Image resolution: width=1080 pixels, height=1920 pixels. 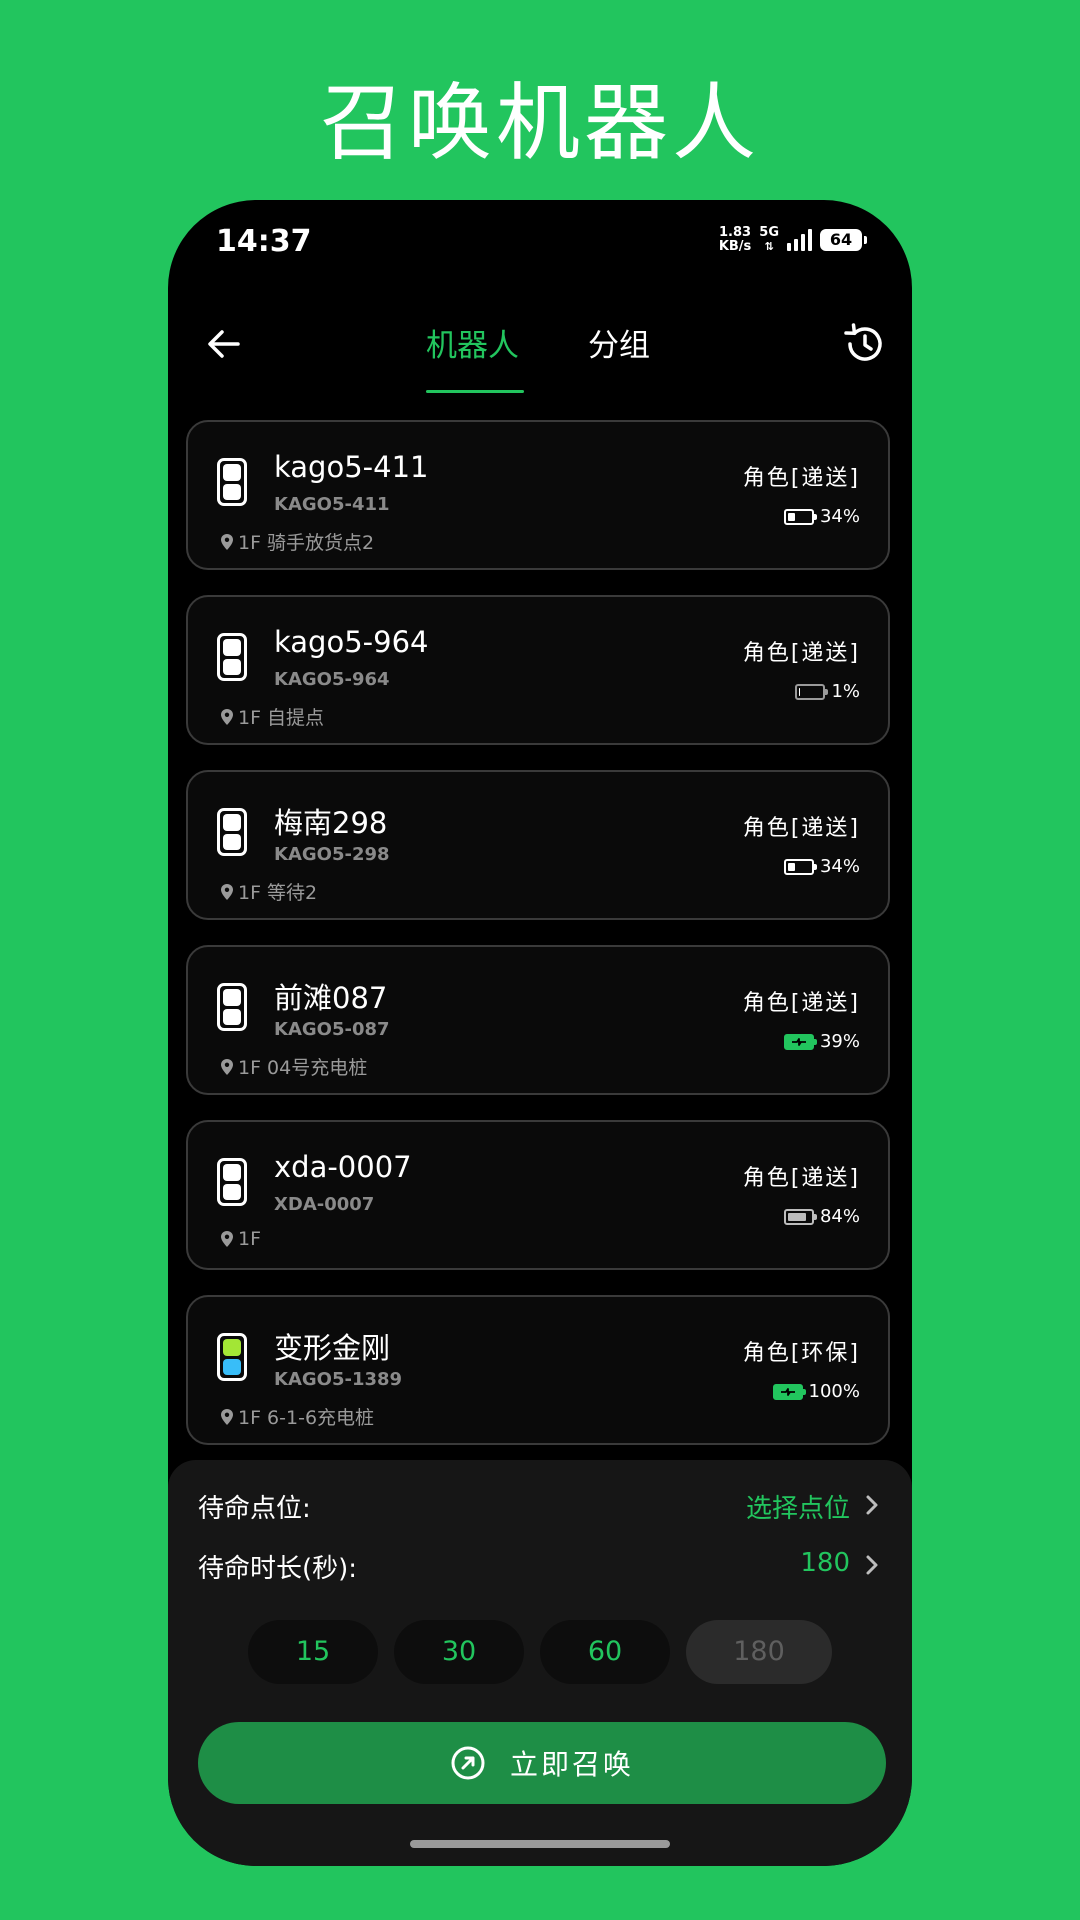 I want to click on robot-location-text: 1F 6-1-6充电桩, so click(x=306, y=1418).